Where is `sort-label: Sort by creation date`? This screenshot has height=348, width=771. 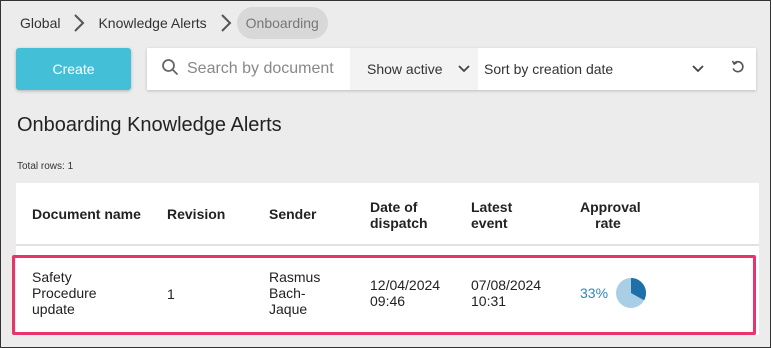 sort-label: Sort by creation date is located at coordinates (549, 69).